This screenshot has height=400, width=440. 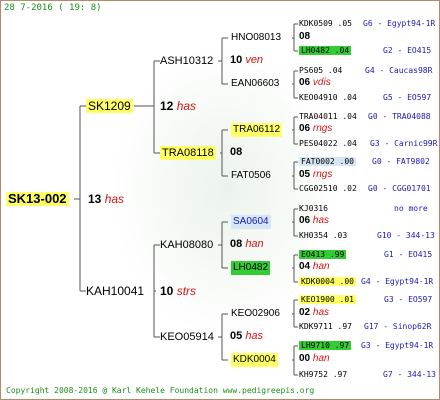 What do you see at coordinates (257, 130) in the screenshot?
I see `pedigree-node-gen4: TRA06112` at bounding box center [257, 130].